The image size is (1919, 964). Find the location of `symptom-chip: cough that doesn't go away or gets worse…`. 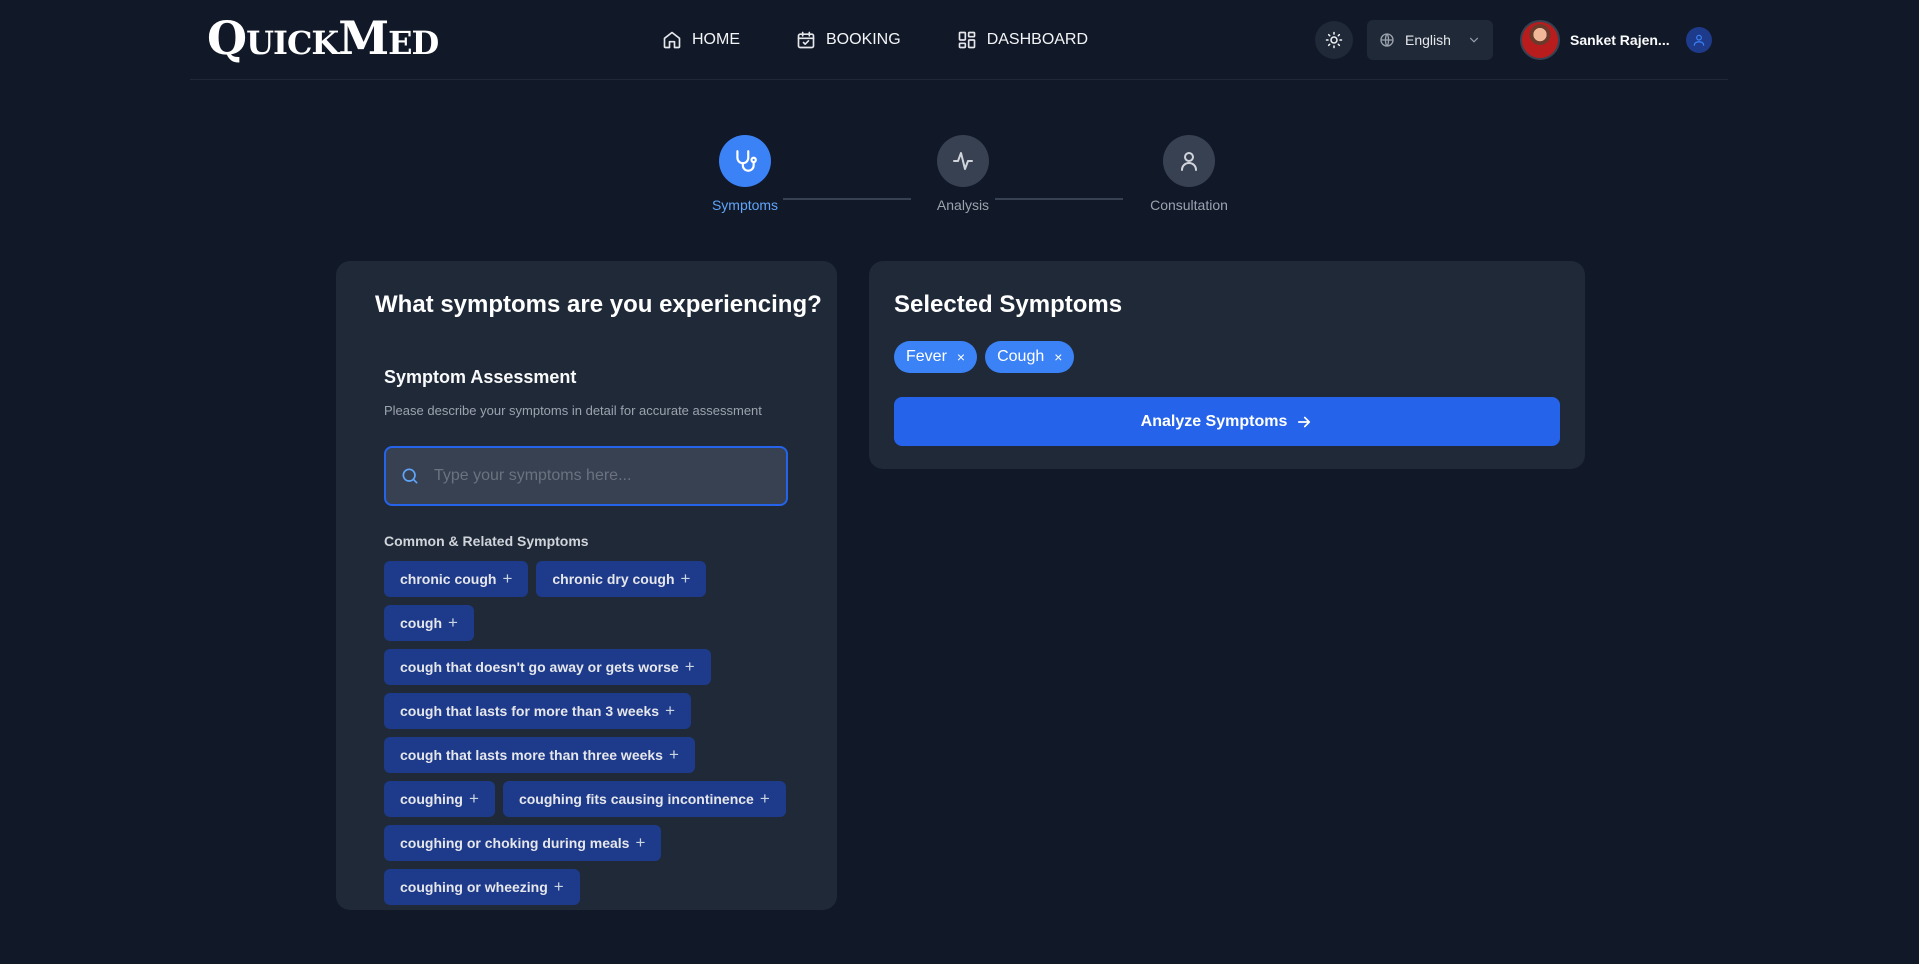

symptom-chip: cough that doesn't go away or gets worse… is located at coordinates (547, 667).